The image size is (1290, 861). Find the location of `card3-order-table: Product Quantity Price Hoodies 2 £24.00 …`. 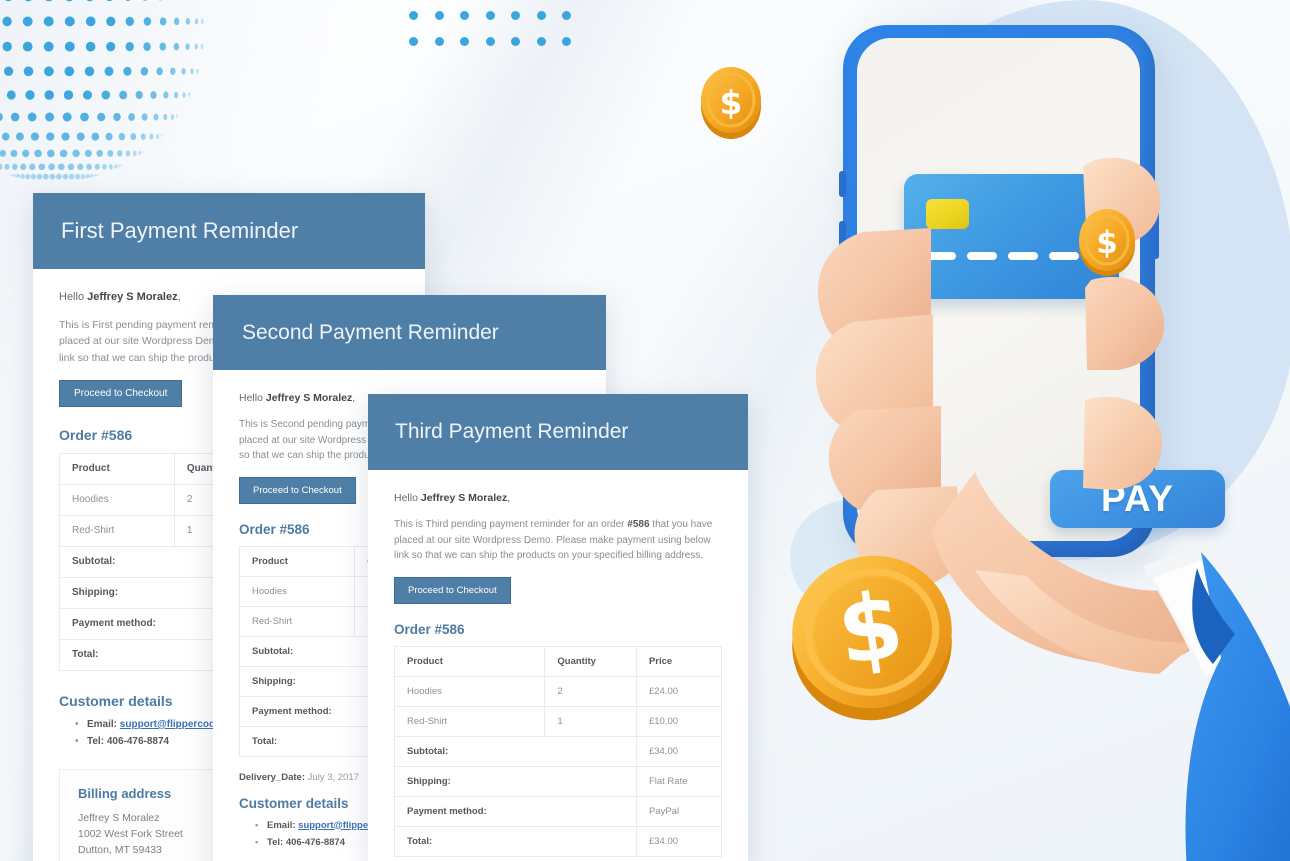

card3-order-table: Product Quantity Price Hoodies 2 £24.00 … is located at coordinates (558, 751).